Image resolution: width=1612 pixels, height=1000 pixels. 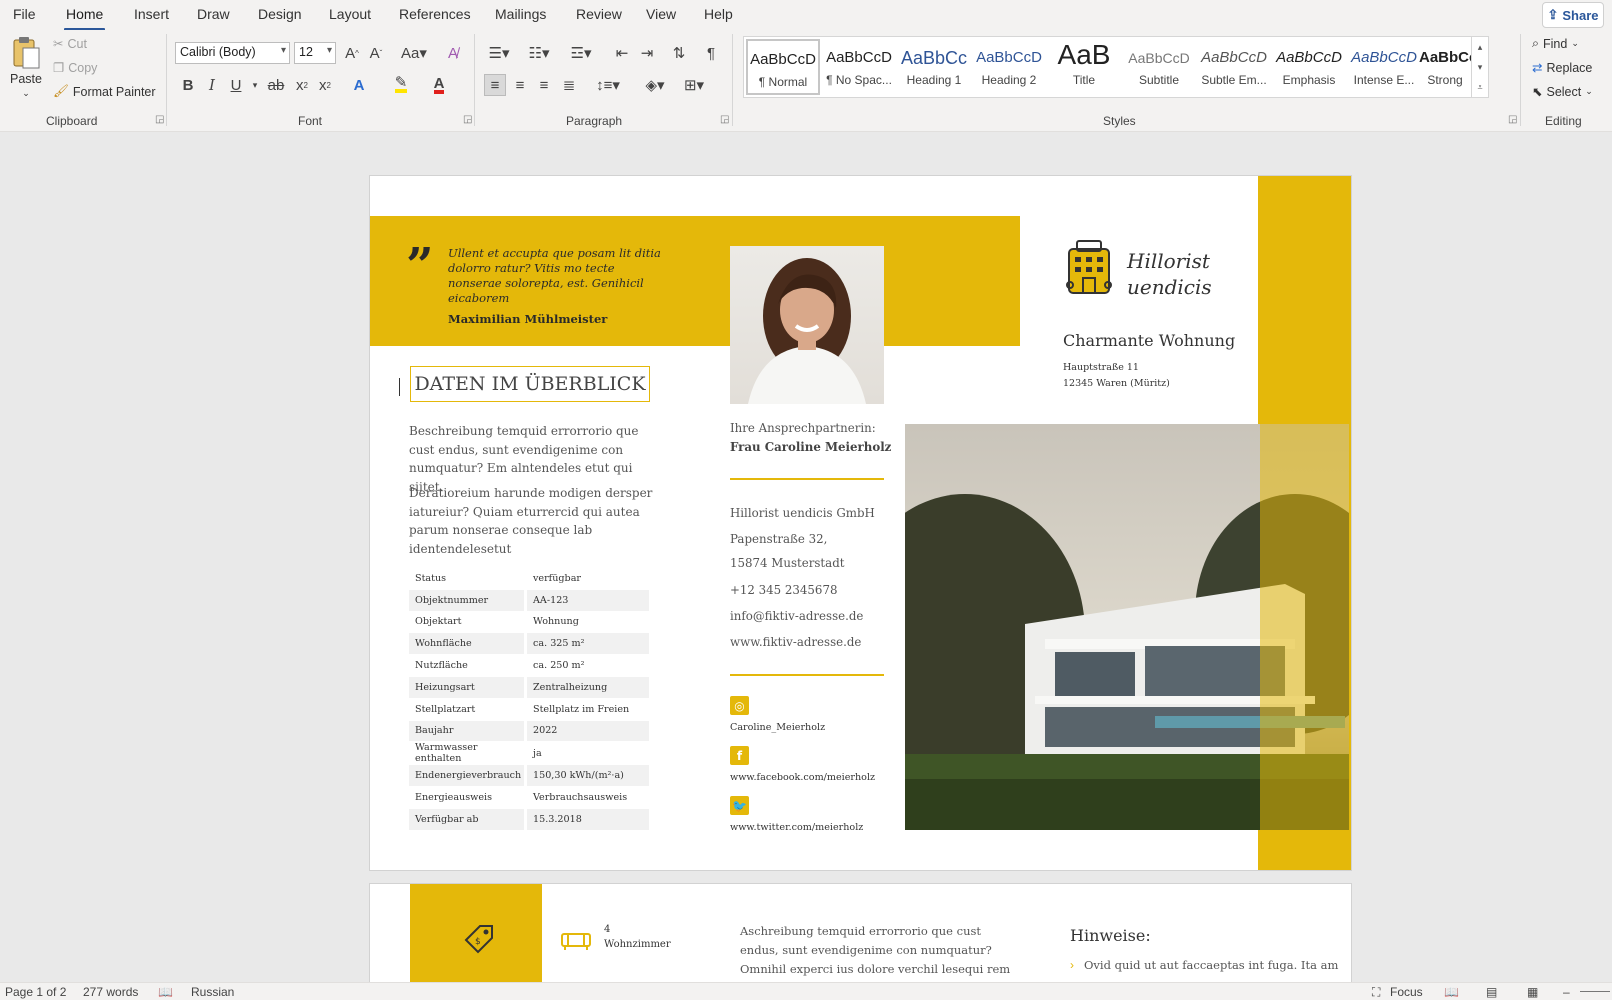 What do you see at coordinates (26, 67) in the screenshot?
I see `paste-button: Paste ⌄` at bounding box center [26, 67].